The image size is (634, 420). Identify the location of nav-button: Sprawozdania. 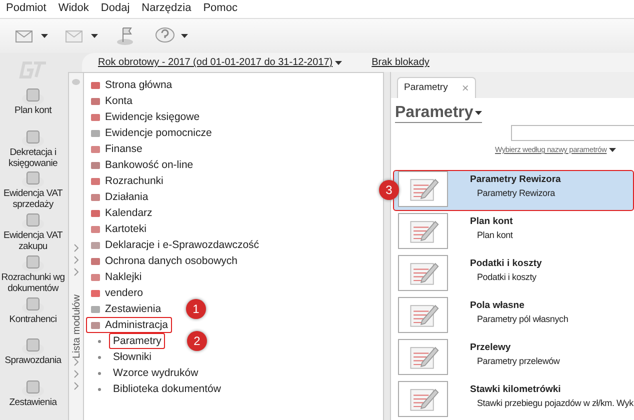
(33, 358).